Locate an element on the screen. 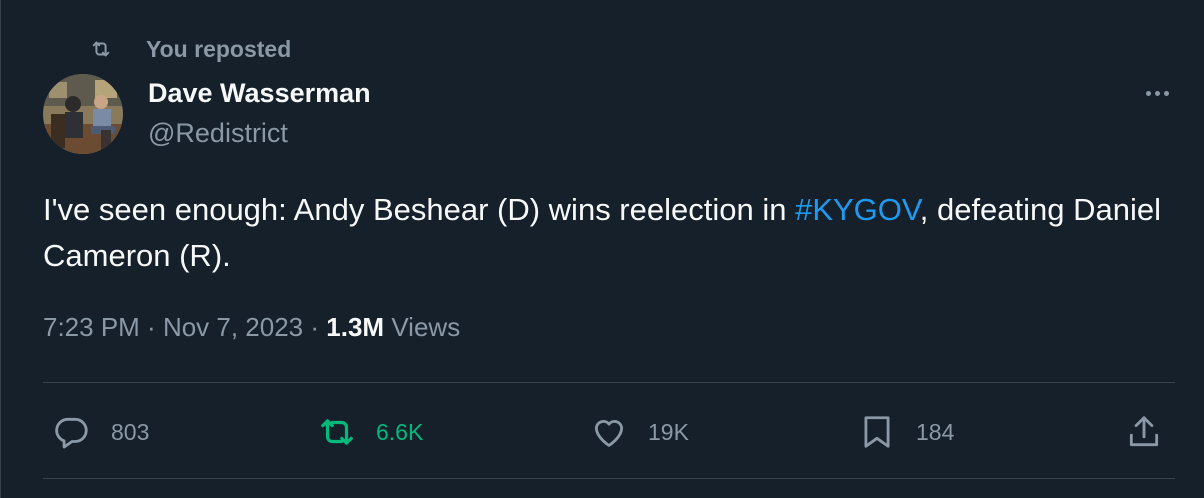  repost-label: You reposted is located at coordinates (218, 49).